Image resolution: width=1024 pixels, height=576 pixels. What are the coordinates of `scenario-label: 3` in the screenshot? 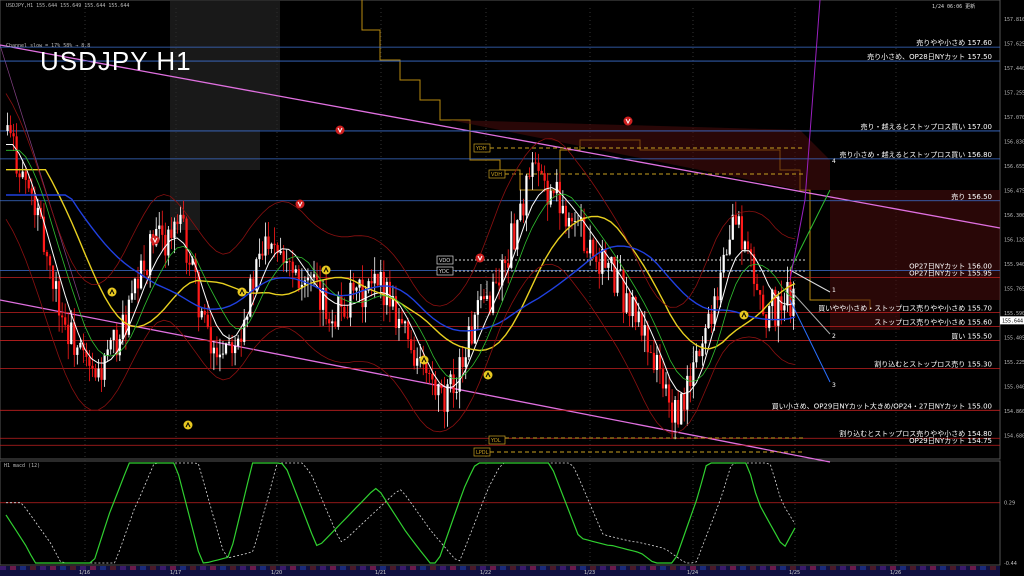 It's located at (834, 385).